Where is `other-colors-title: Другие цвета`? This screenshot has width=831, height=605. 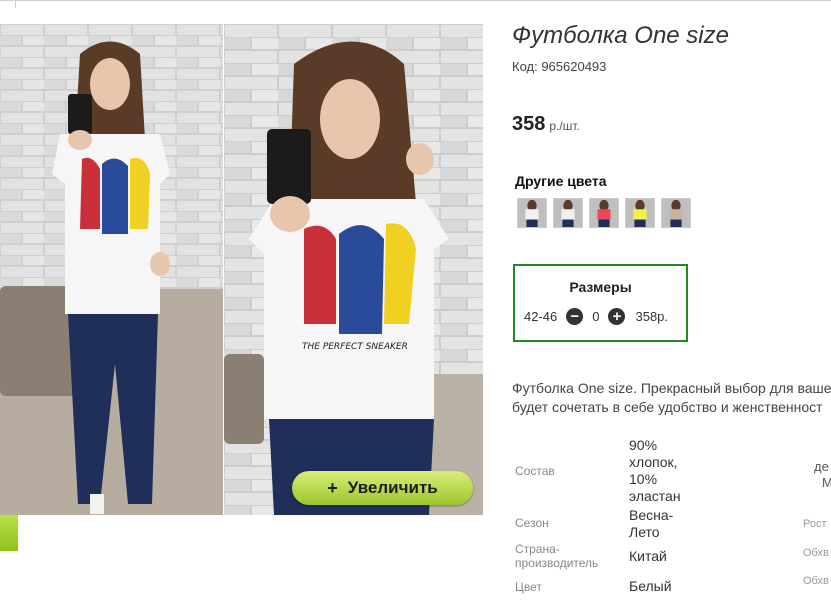
other-colors-title: Другие цвета is located at coordinates (561, 181).